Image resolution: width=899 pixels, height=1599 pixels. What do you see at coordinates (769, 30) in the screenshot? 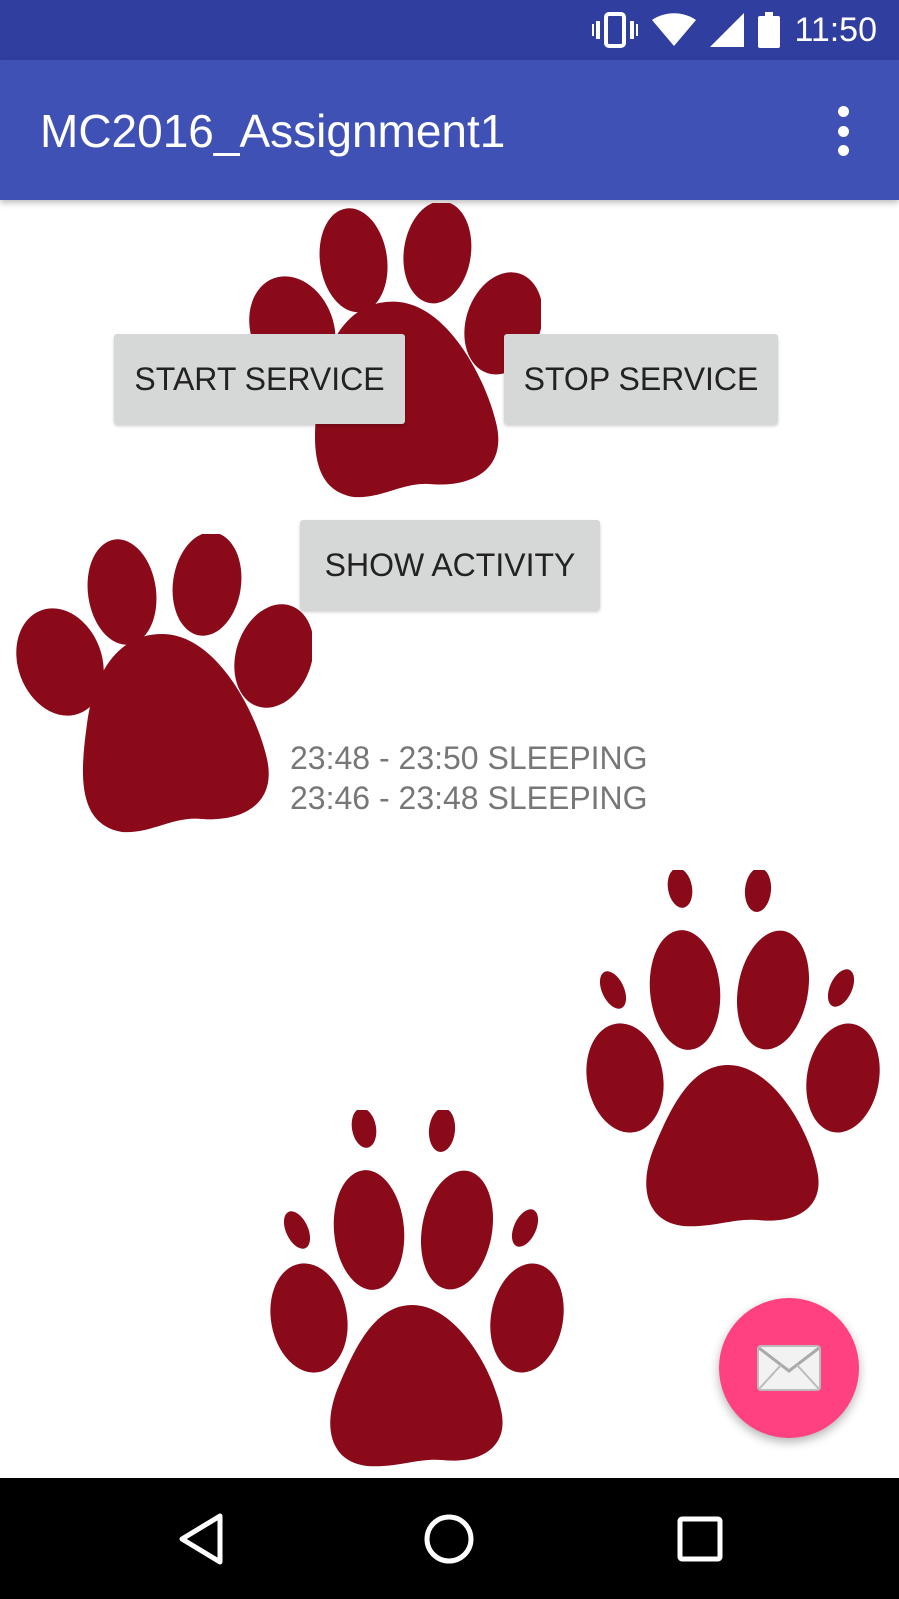
I see `battery-icon` at bounding box center [769, 30].